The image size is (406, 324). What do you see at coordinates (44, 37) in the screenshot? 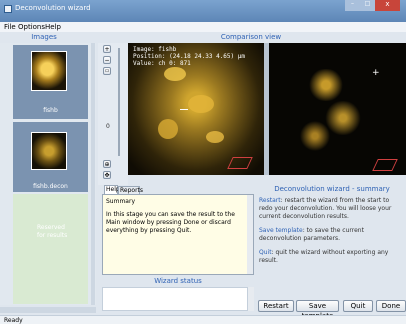
I see `images-panel-title: Images` at bounding box center [44, 37].